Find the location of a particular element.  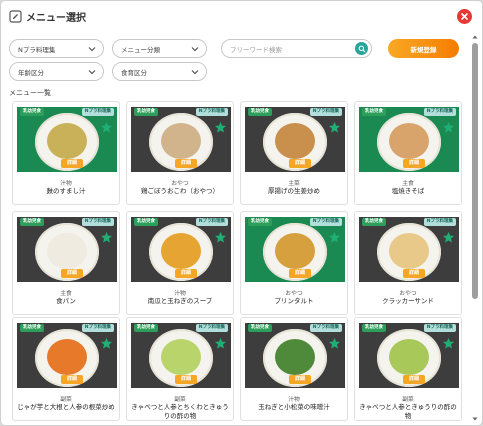

menu-card: 乳幼児食 Nプラ料理集 詳細 汁物 玉ねぎと小松菜の味噌汁 is located at coordinates (294, 369).